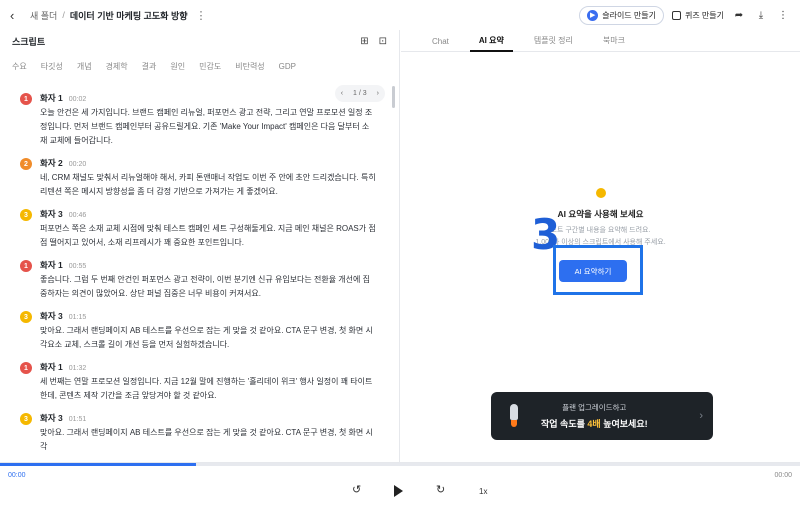  I want to click on timestamp: 01:15, so click(78, 317).